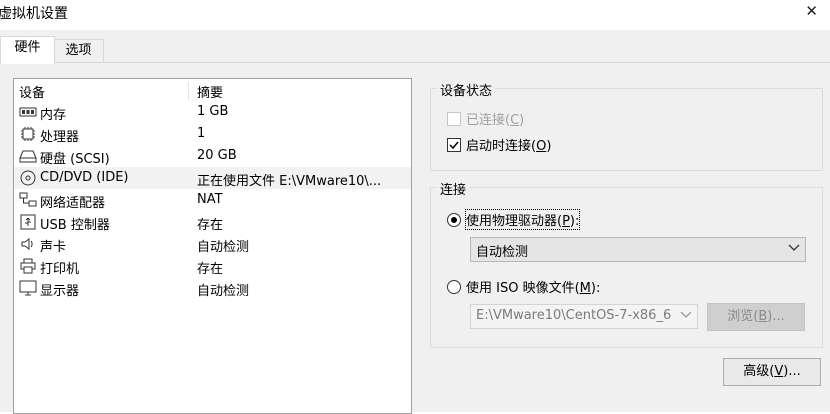 The width and height of the screenshot is (830, 414). I want to click on column-divider, so click(188, 91).